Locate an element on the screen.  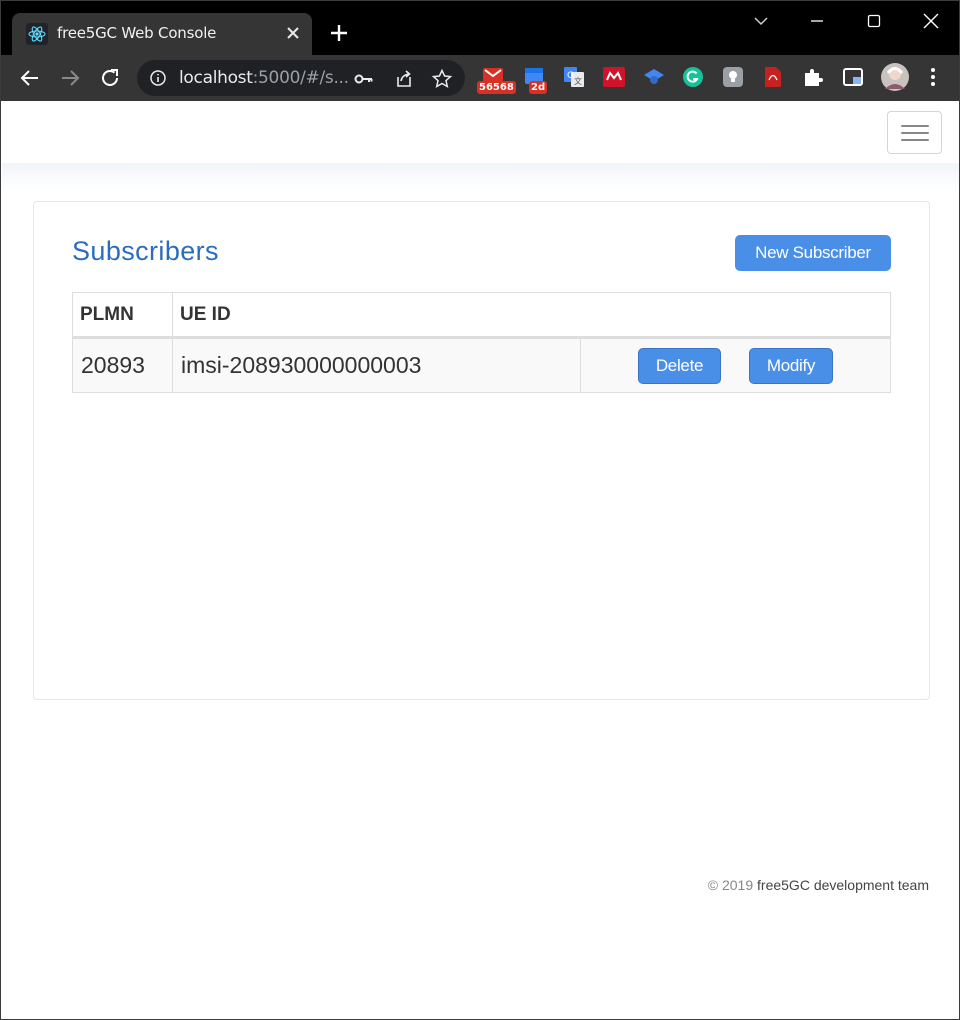
page-title: Subscribers is located at coordinates (145, 251).